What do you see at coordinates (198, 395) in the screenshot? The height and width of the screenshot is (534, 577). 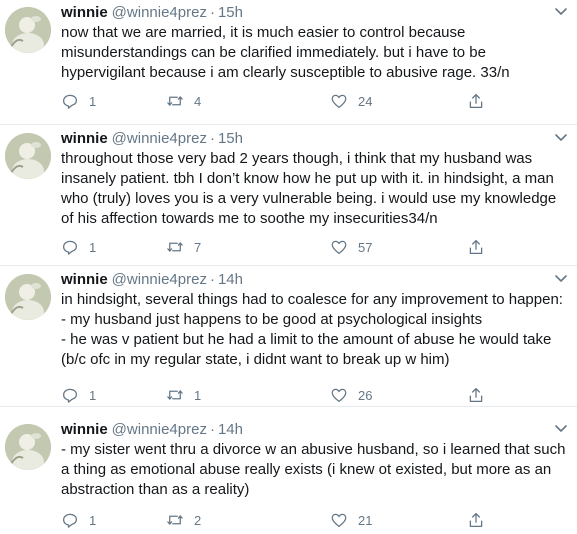 I see `retweet-count: 1` at bounding box center [198, 395].